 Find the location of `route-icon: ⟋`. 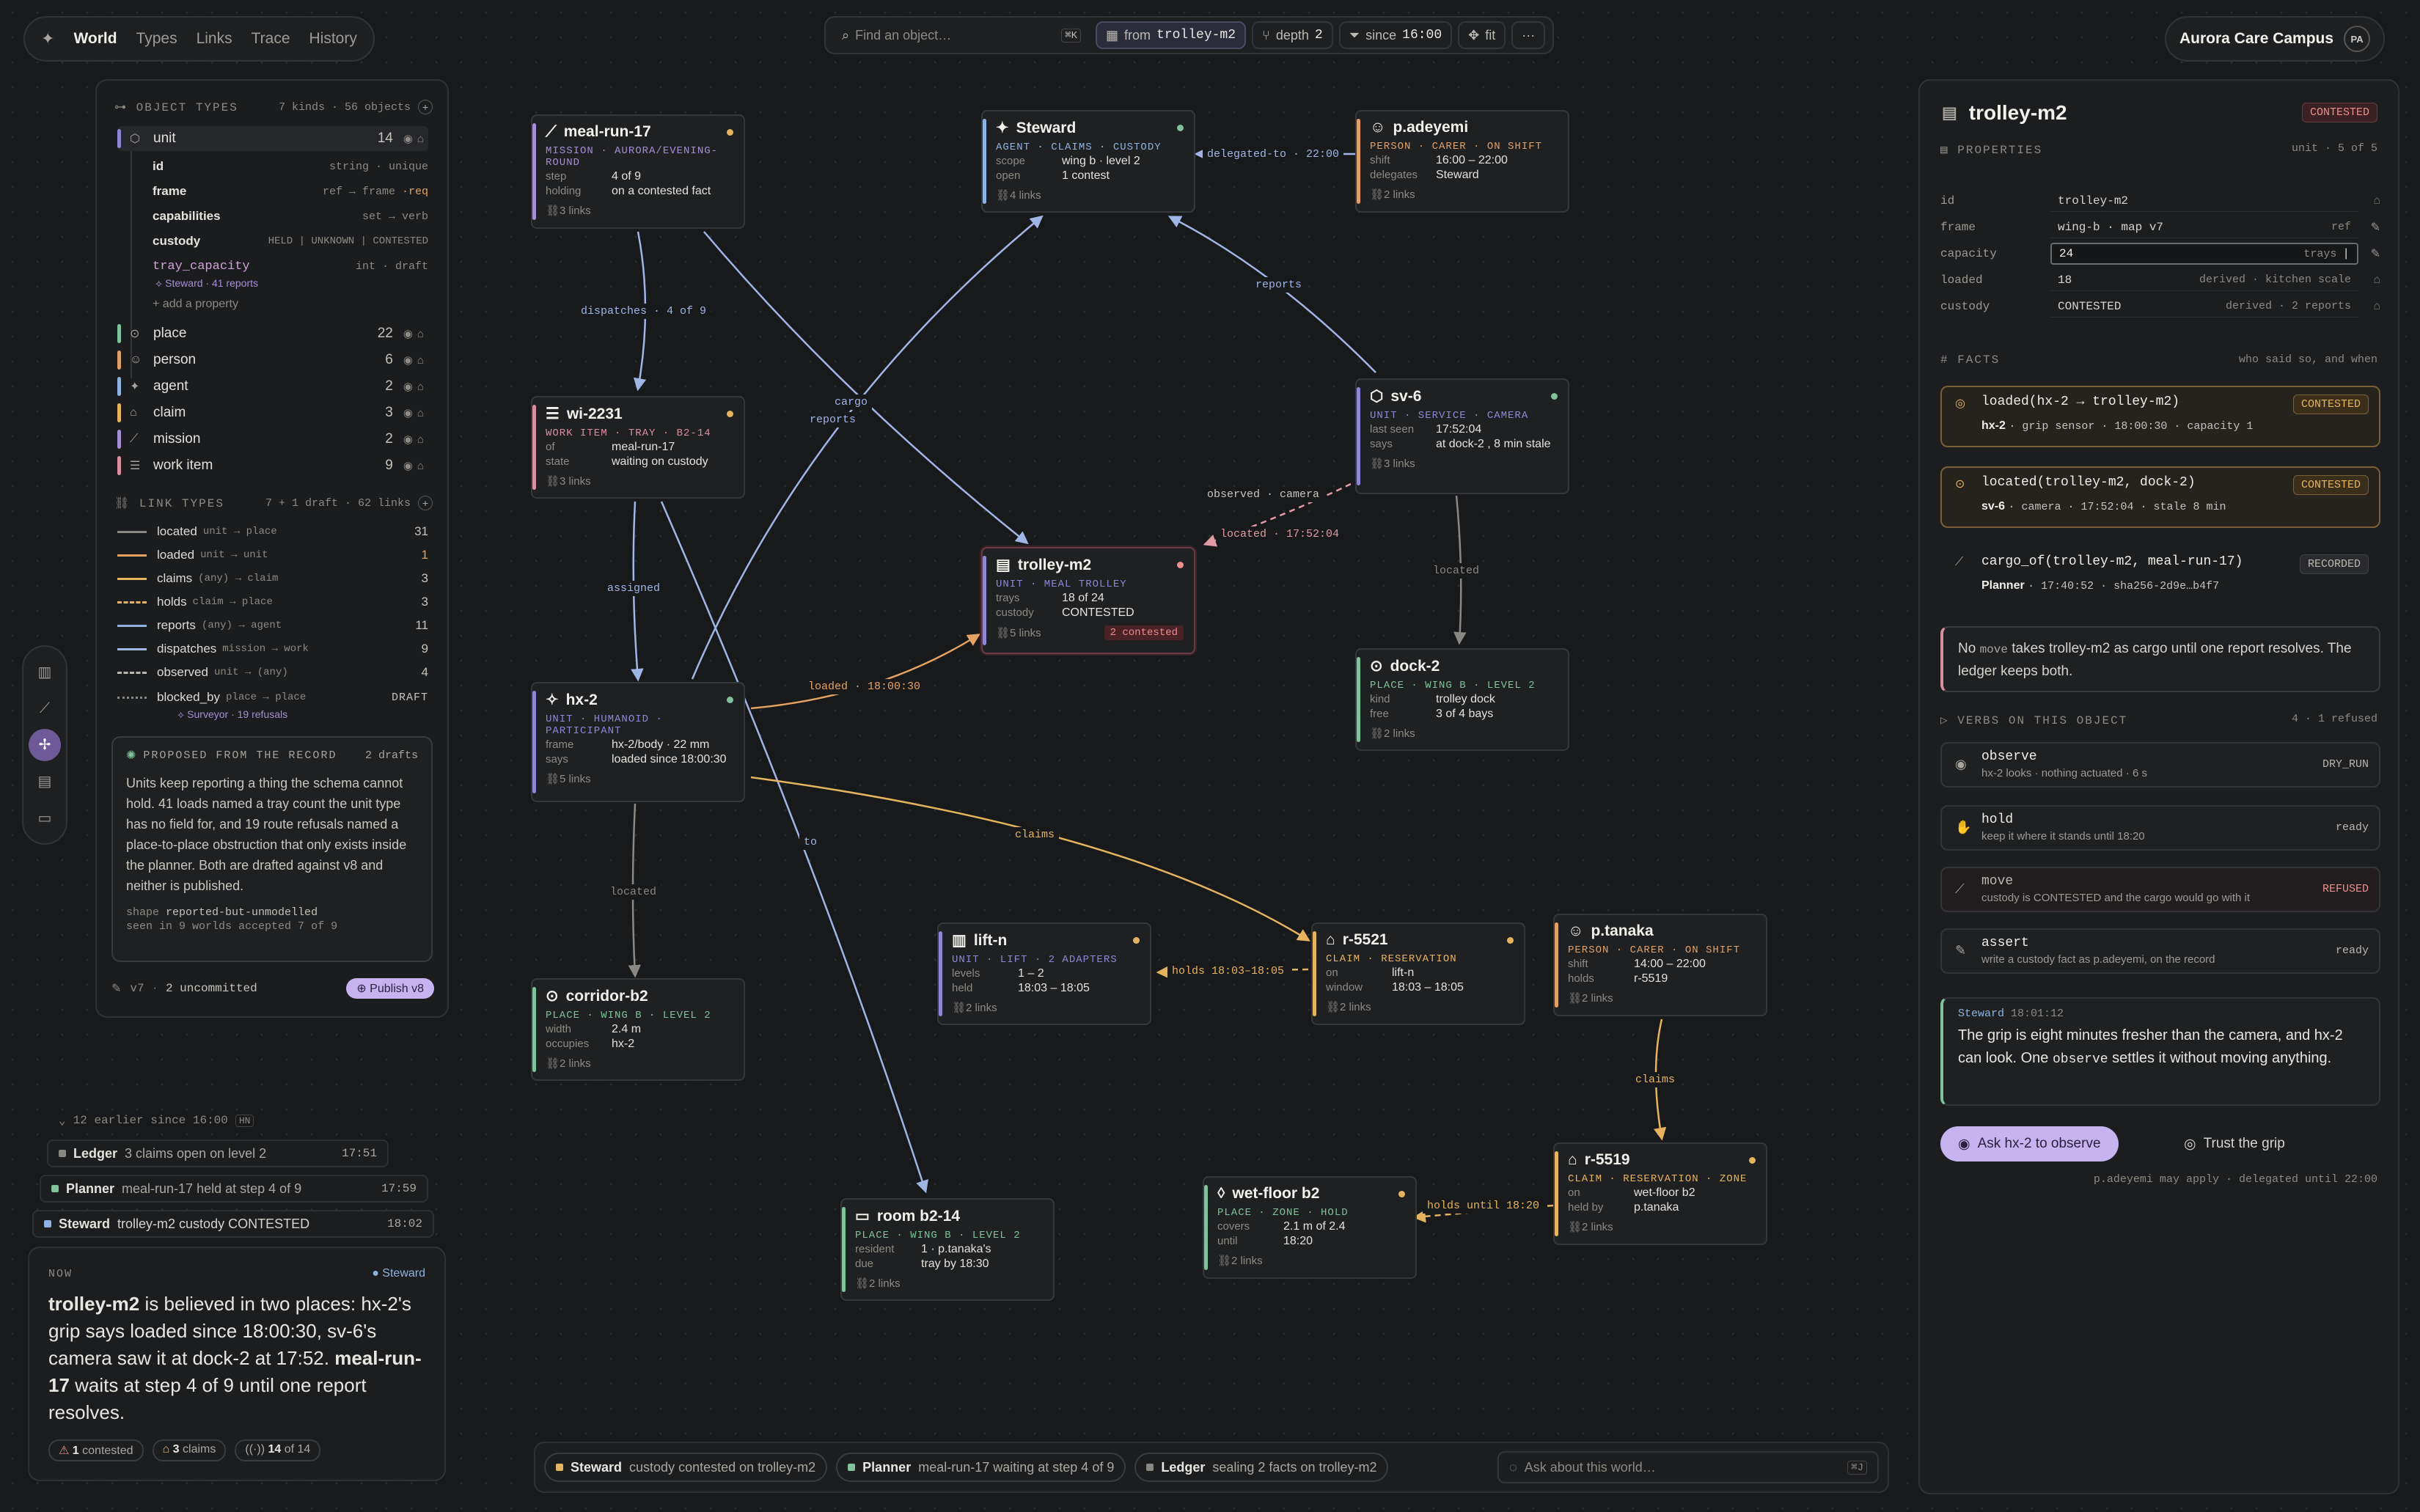

route-icon: ⟋ is located at coordinates (1960, 889).